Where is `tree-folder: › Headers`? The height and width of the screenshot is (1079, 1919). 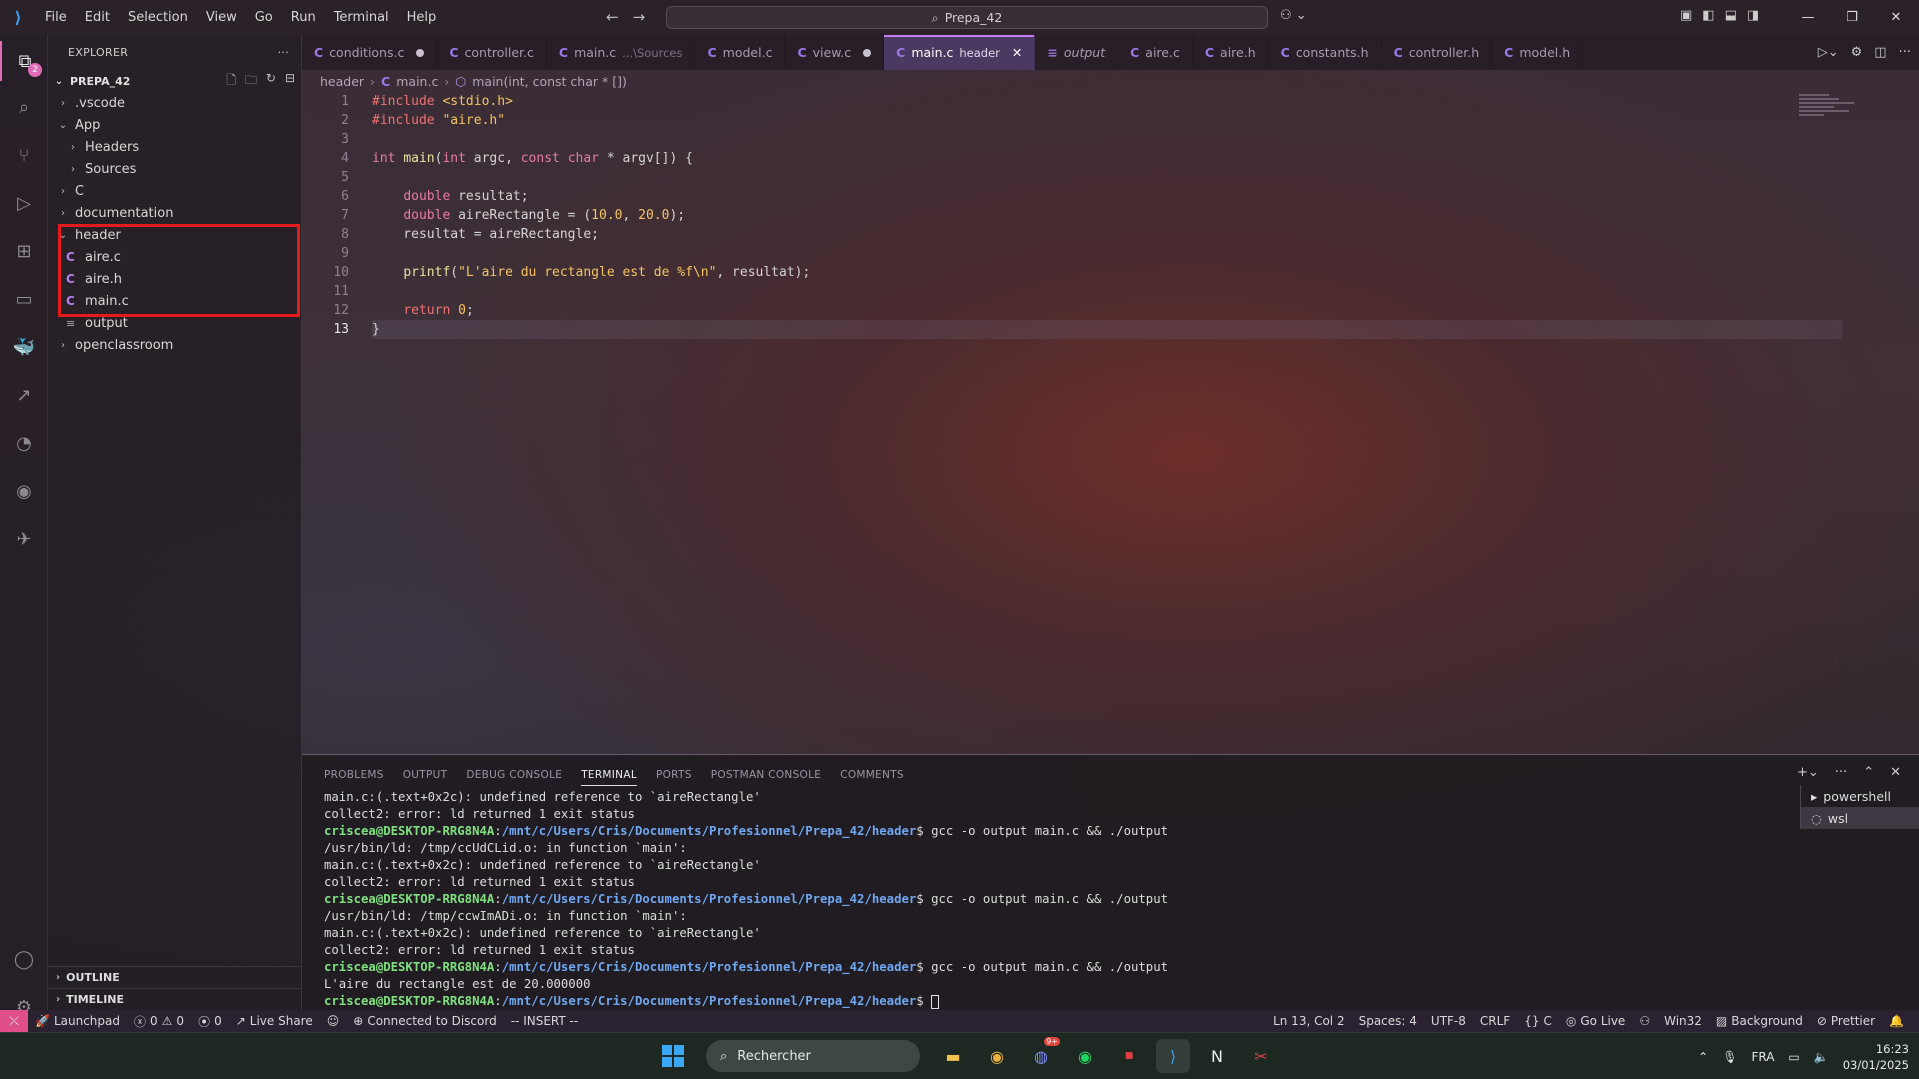 tree-folder: › Headers is located at coordinates (174, 147).